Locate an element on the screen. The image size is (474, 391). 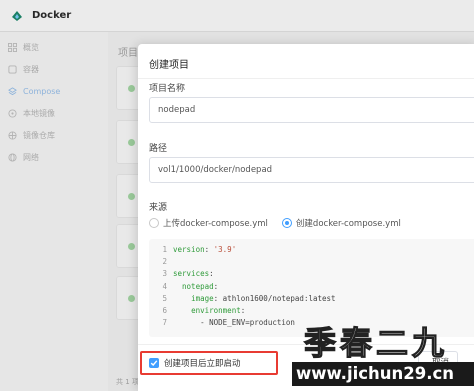
line-number: 1 is located at coordinates (164, 249).